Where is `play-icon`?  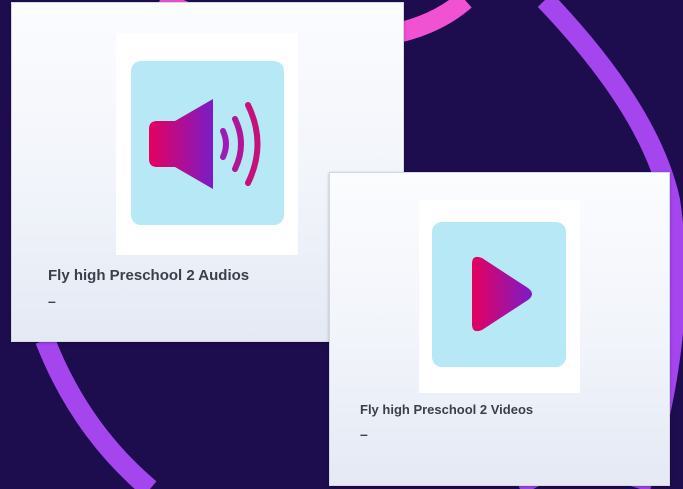
play-icon is located at coordinates (502, 294).